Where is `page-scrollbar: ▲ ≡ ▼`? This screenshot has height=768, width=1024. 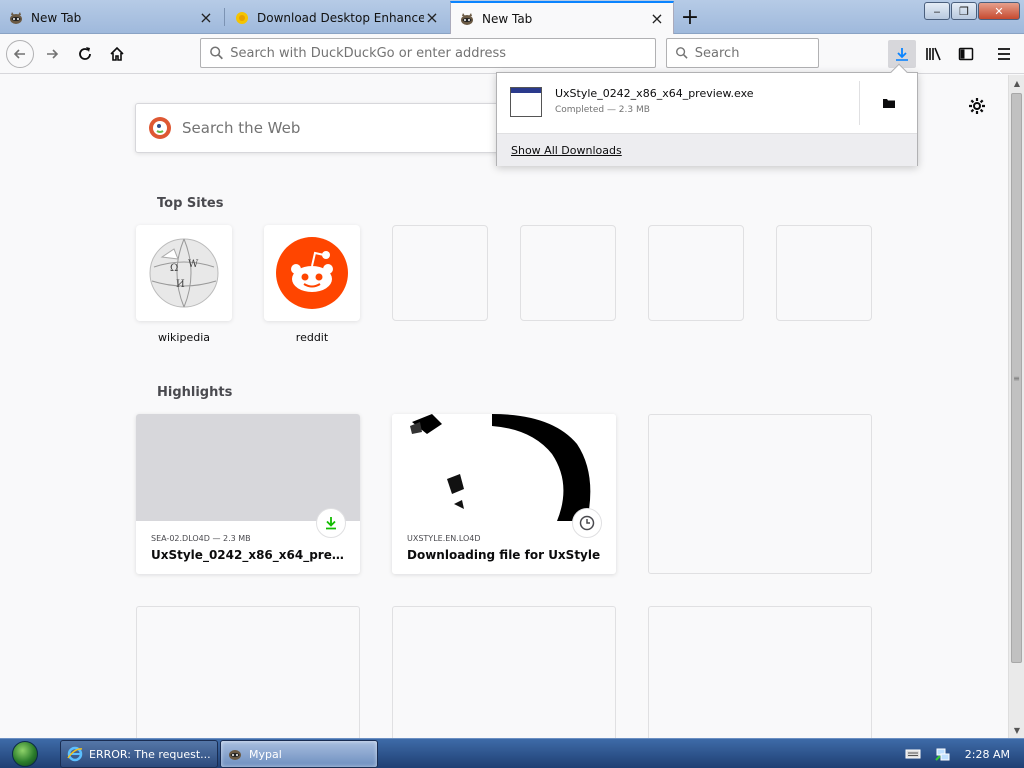
page-scrollbar: ▲ ≡ ▼ is located at coordinates (1016, 406).